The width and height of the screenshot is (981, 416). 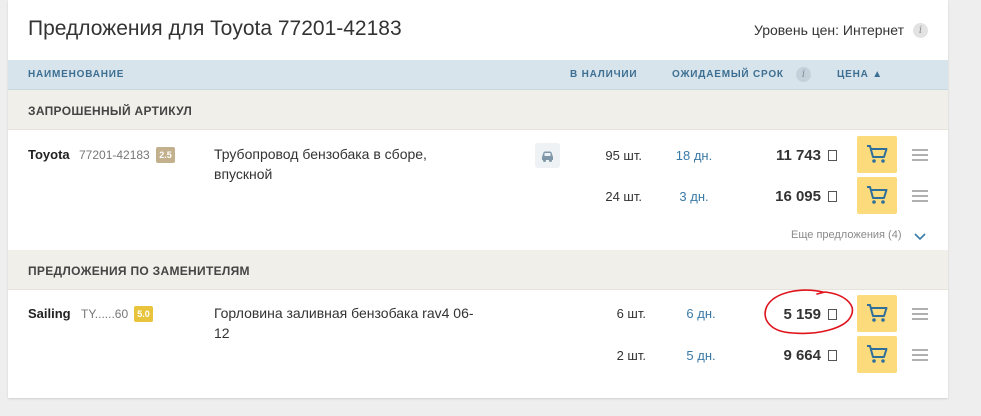 I want to click on section-requested: ЗАПРОШЕННЫЙ АРТИКУЛ, so click(x=478, y=110).